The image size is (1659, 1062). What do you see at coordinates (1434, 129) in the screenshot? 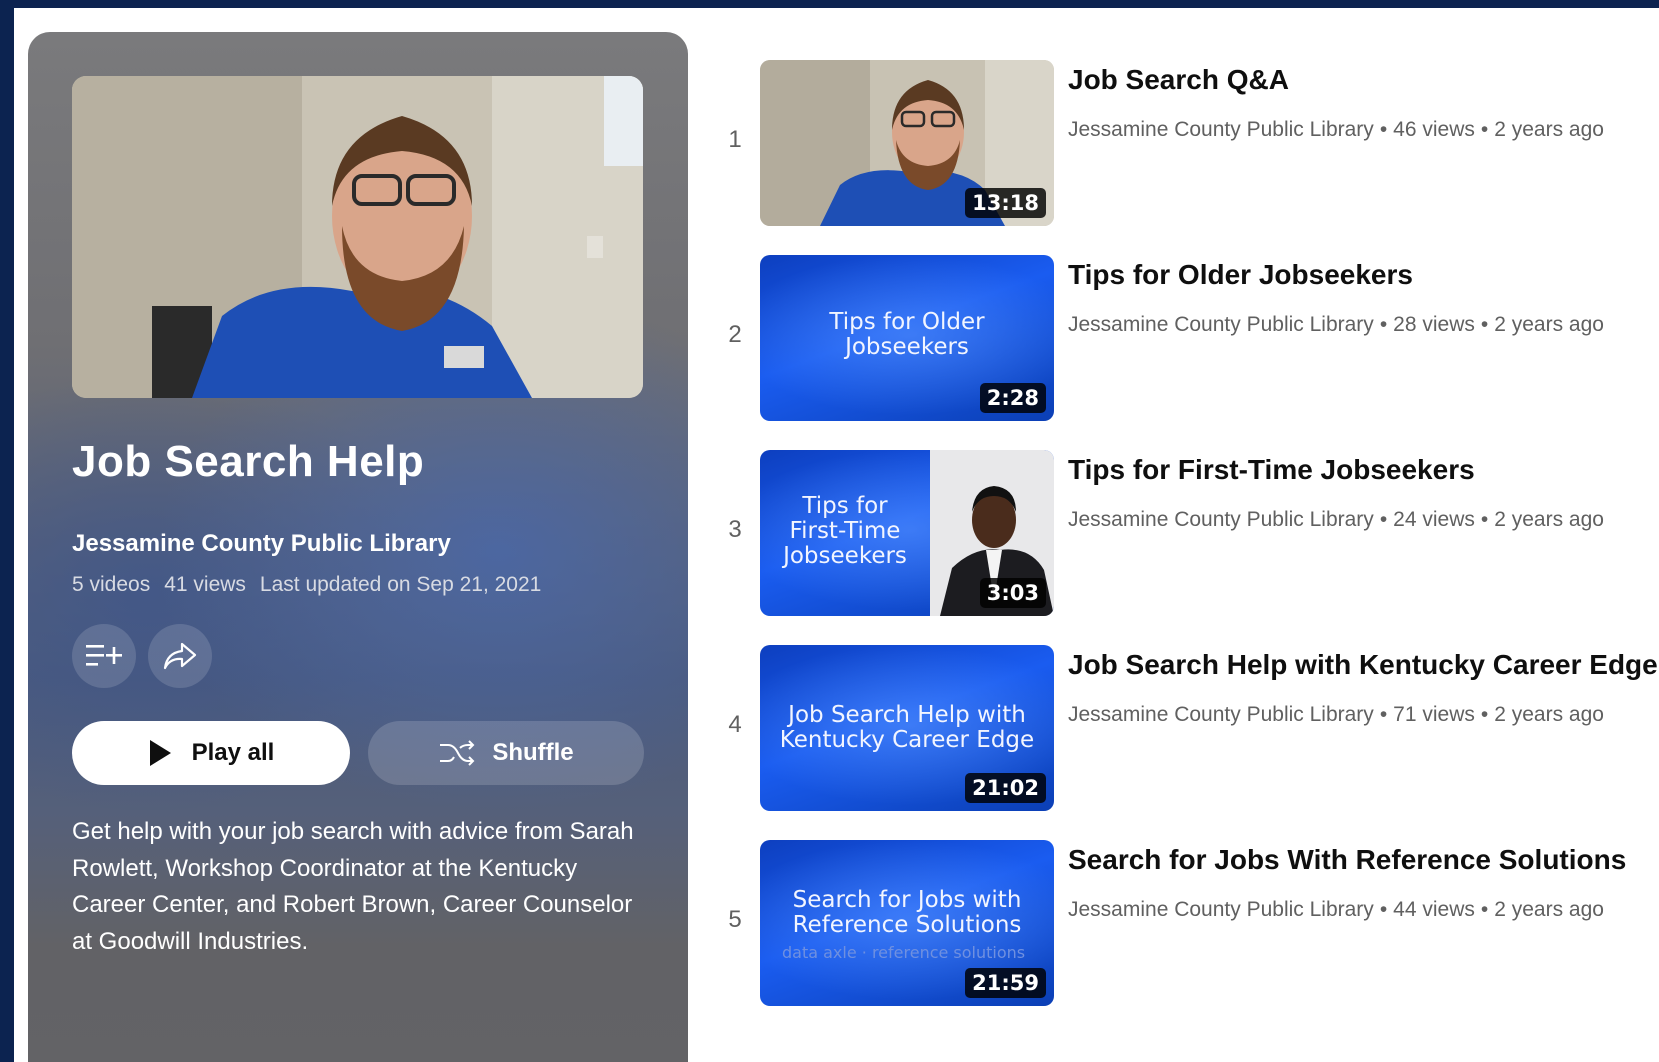
I see `video-views: 46 views` at bounding box center [1434, 129].